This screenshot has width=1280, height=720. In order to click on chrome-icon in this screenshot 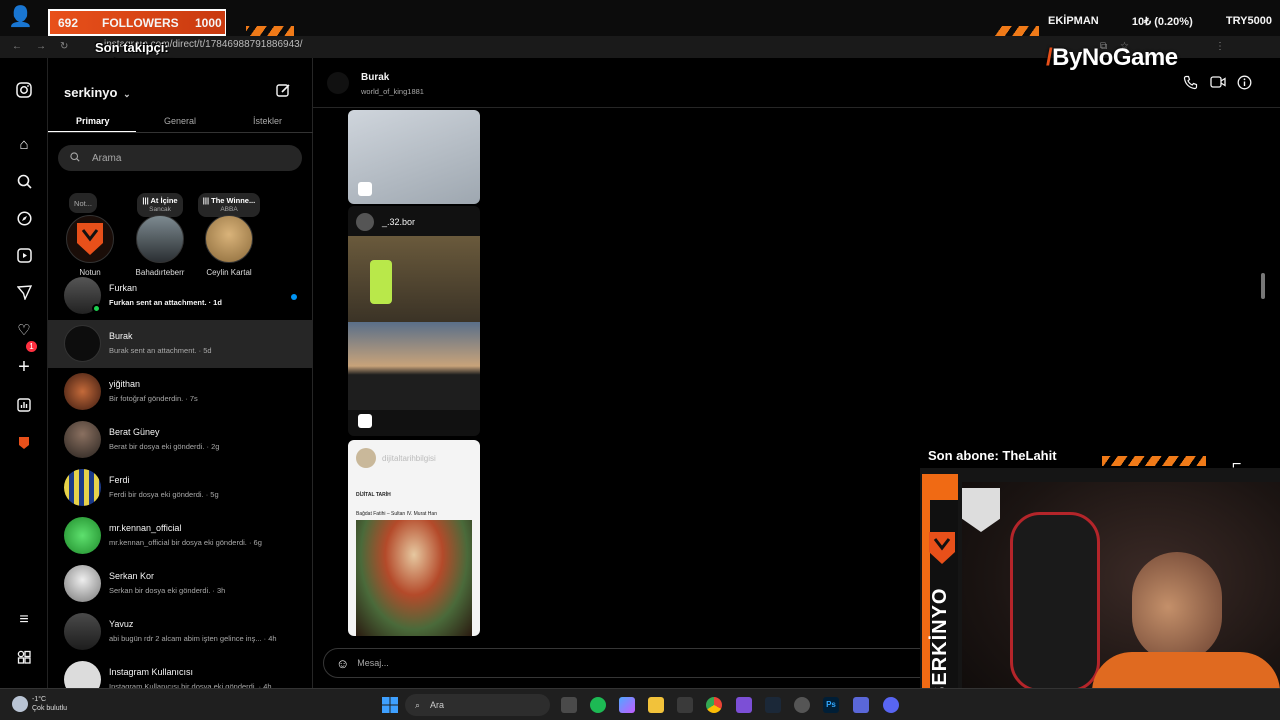, I will do `click(714, 705)`.